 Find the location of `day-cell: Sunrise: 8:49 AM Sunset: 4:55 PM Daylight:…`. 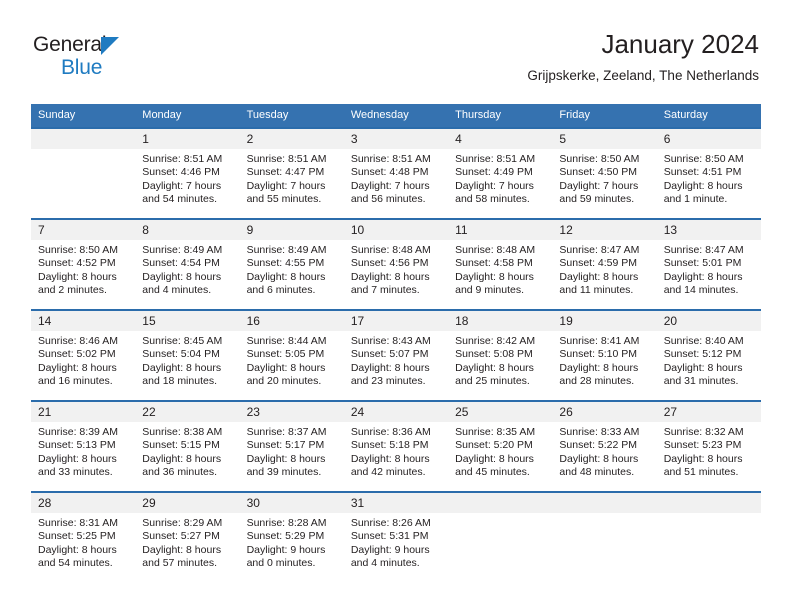

day-cell: Sunrise: 8:49 AM Sunset: 4:55 PM Daylight:… is located at coordinates (291, 275).